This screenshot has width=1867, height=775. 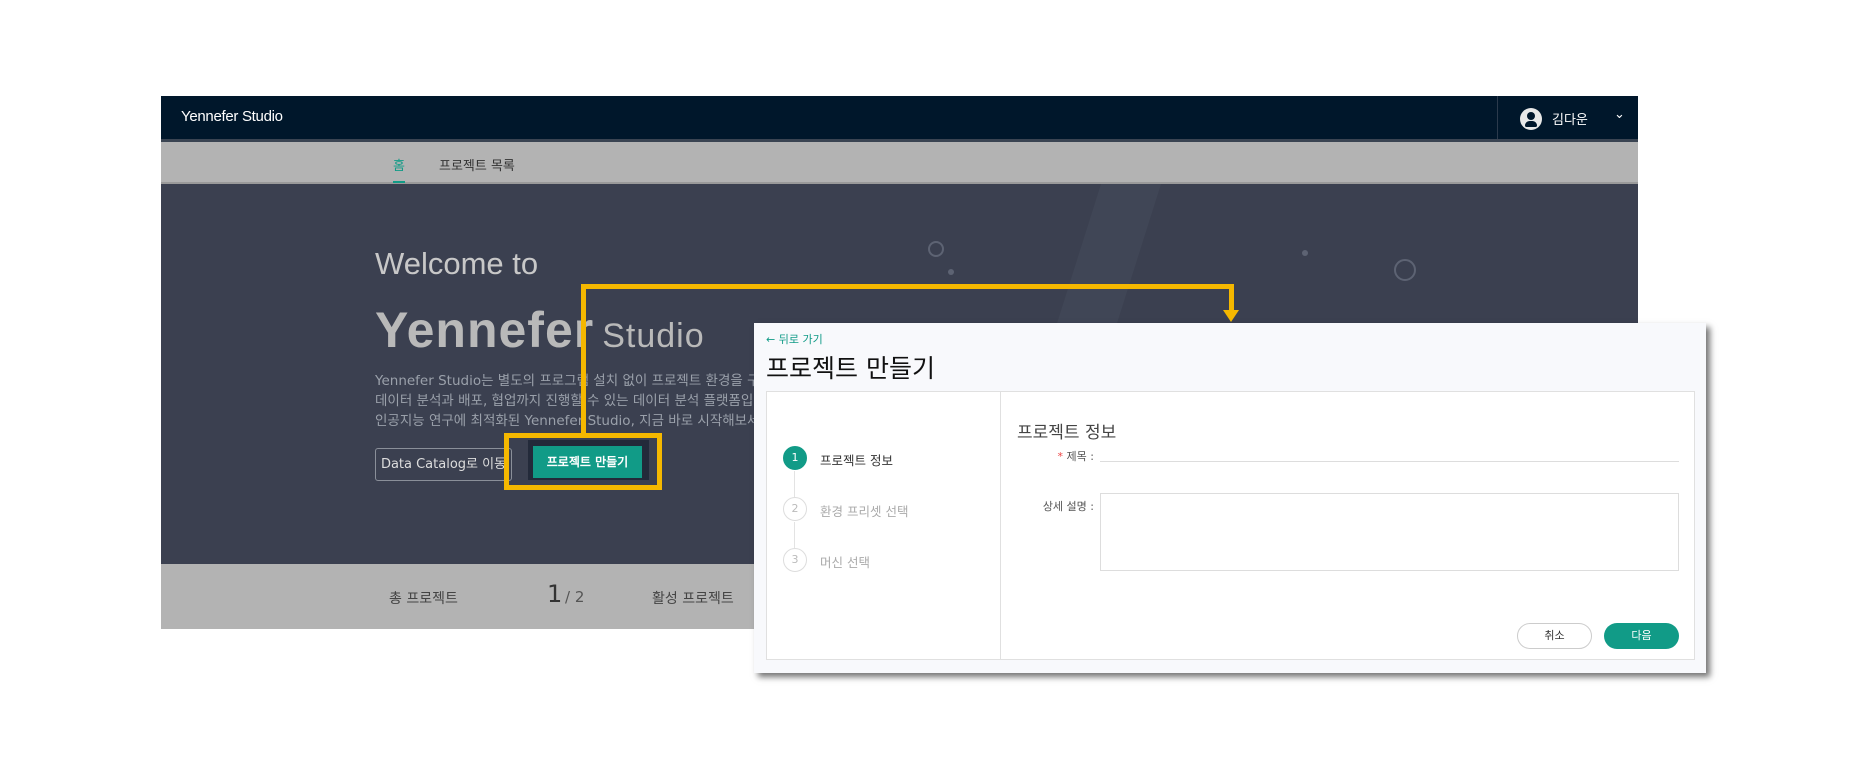 I want to click on title-label: * 제목 :, so click(x=1054, y=456).